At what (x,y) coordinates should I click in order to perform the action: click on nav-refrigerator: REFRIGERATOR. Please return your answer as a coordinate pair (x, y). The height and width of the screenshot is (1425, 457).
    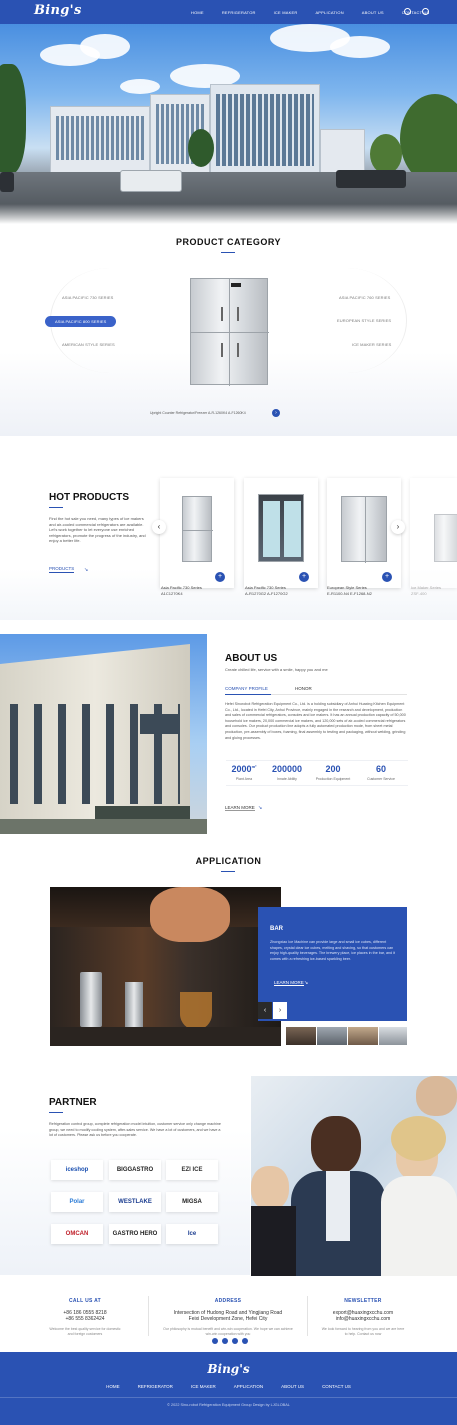
    Looking at the image, I should click on (239, 12).